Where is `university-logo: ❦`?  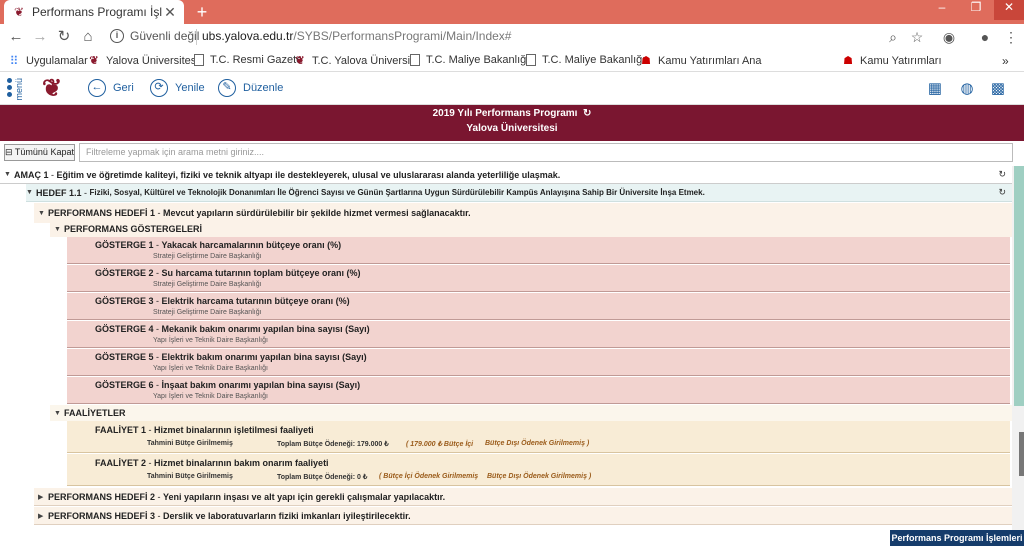
university-logo: ❦ is located at coordinates (52, 88).